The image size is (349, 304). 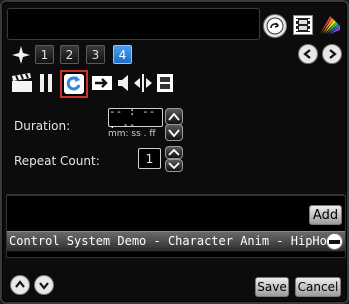 I want to click on star-icon, so click(x=21, y=54).